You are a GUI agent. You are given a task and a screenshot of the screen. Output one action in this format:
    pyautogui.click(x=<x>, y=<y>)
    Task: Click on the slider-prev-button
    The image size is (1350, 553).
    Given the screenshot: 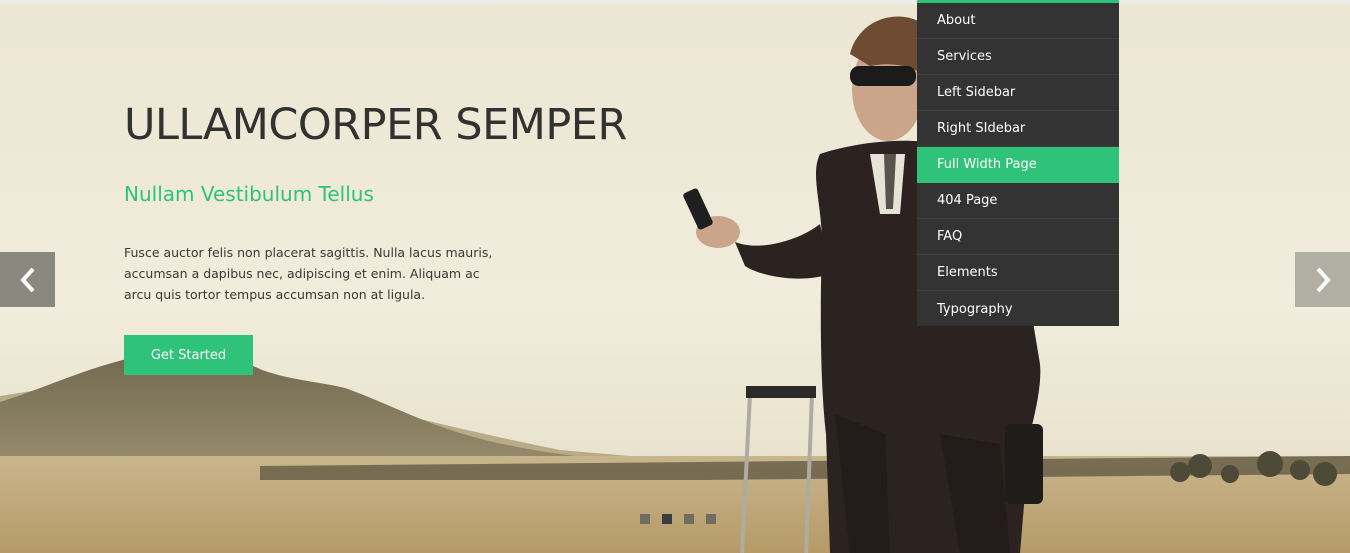 What is the action you would take?
    pyautogui.click(x=27, y=279)
    